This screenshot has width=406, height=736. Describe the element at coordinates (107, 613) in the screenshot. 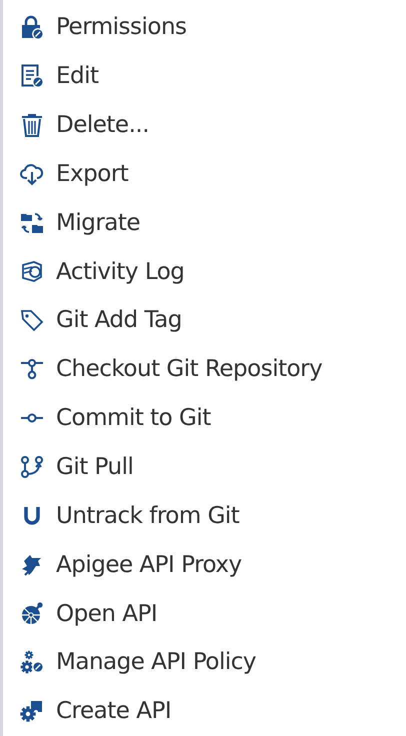

I see `menu-item: Open API` at that location.